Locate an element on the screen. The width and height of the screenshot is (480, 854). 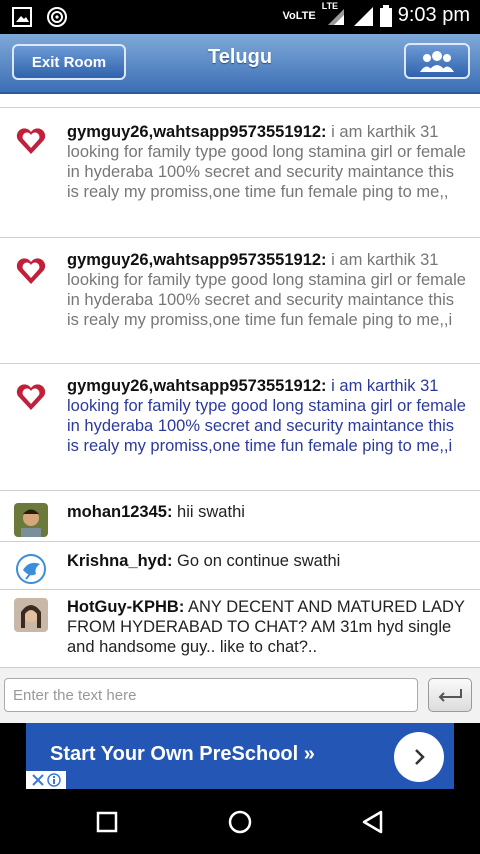
volte-label: VoLTE is located at coordinates (299, 15).